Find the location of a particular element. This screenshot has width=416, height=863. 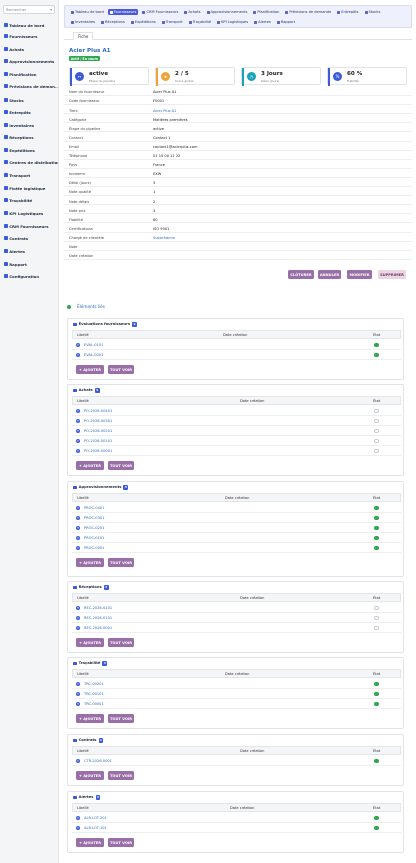

close-button: CLÔTURER is located at coordinates (301, 274).